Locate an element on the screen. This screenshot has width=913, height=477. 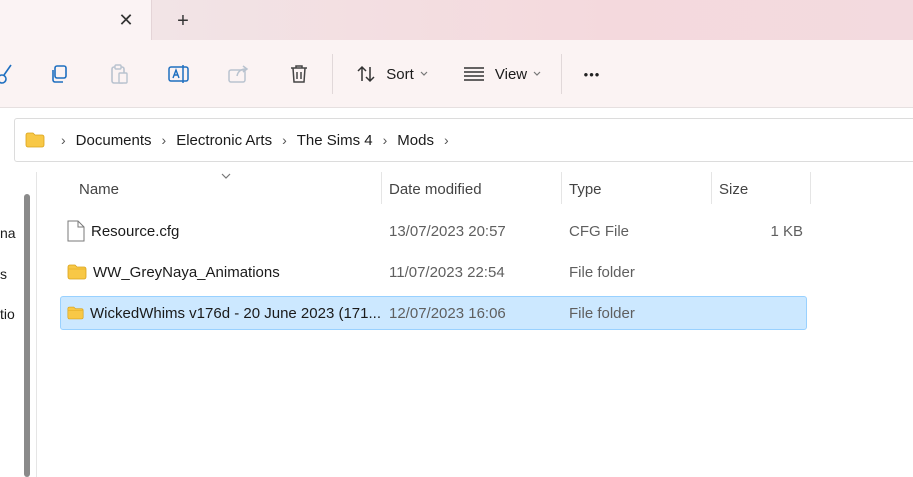
more-options-icon: ••• is located at coordinates (592, 74).